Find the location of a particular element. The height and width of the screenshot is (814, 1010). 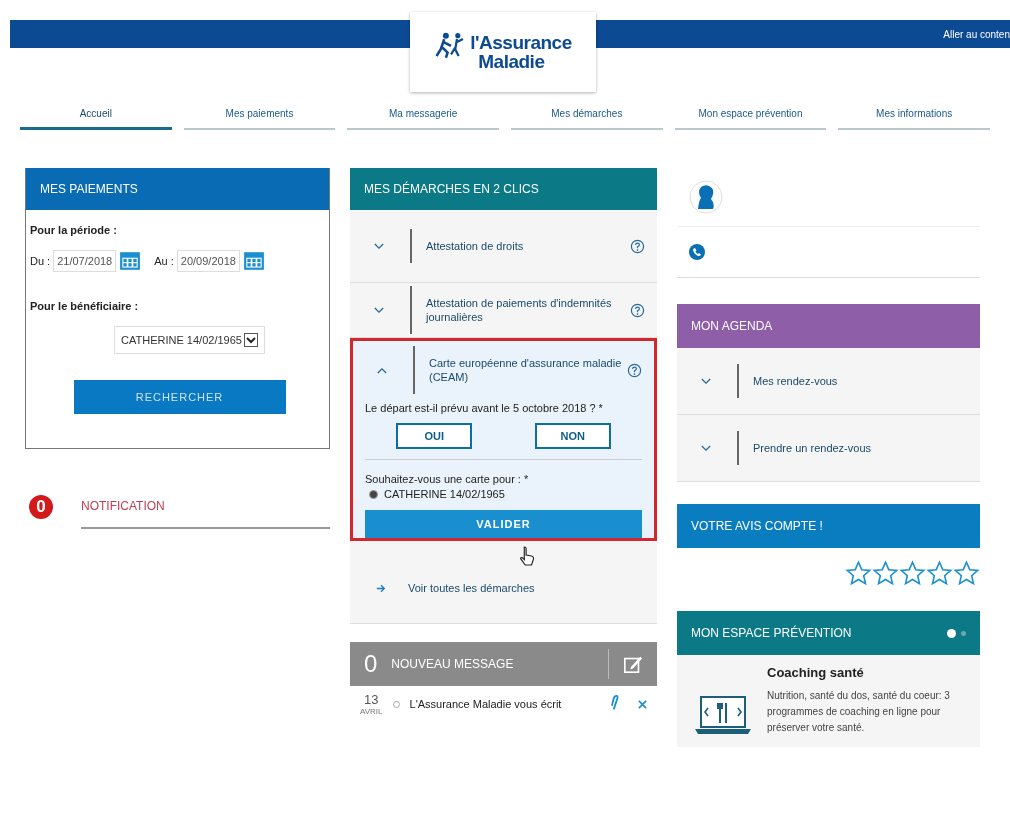

panel-title: NOUVEAU MESSAGE is located at coordinates (500, 664).